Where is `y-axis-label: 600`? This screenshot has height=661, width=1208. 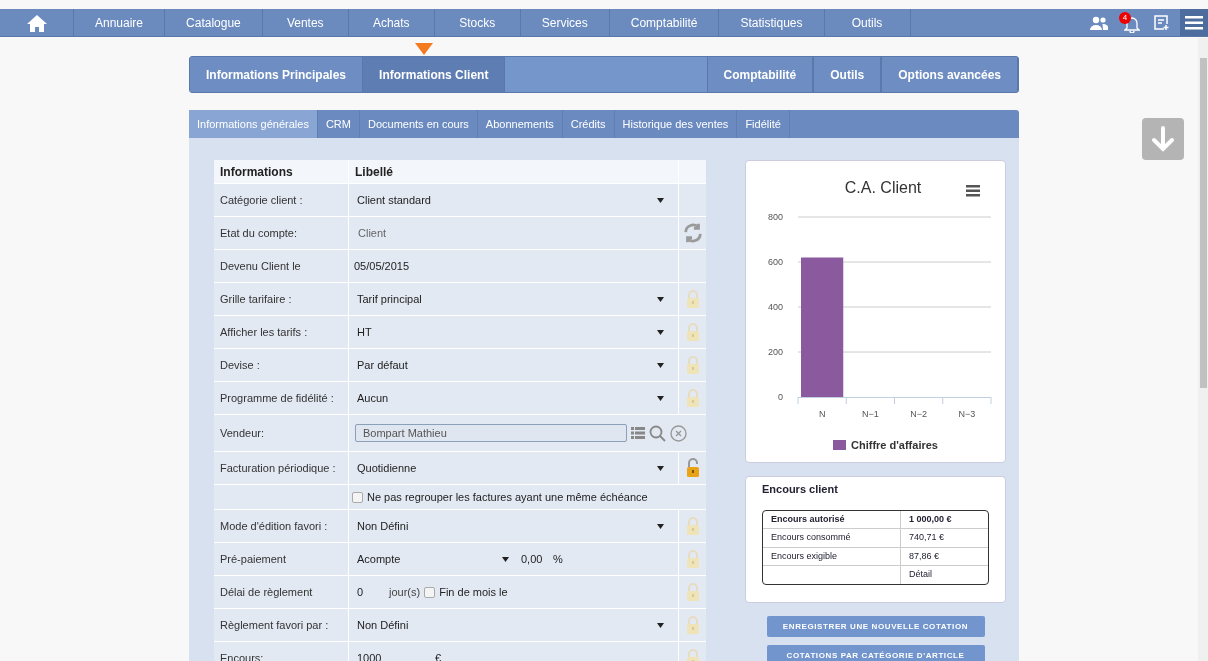
y-axis-label: 600 is located at coordinates (775, 262).